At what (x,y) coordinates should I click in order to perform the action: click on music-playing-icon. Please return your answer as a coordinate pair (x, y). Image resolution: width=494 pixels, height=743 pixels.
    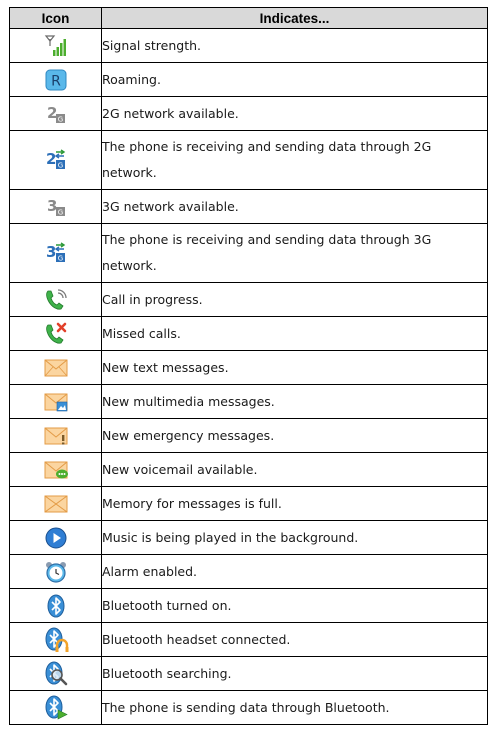
    Looking at the image, I should click on (55, 537).